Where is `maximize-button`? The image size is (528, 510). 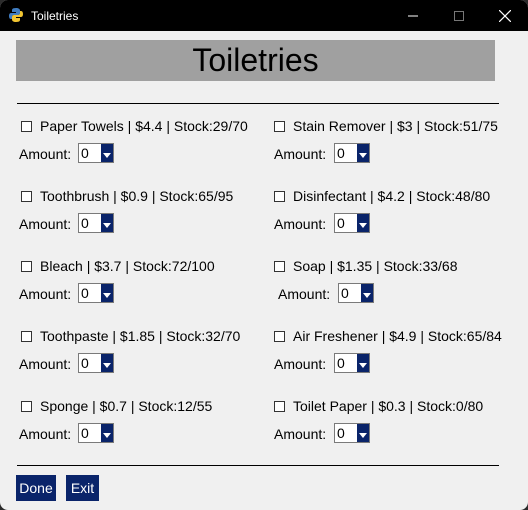
maximize-button is located at coordinates (459, 15).